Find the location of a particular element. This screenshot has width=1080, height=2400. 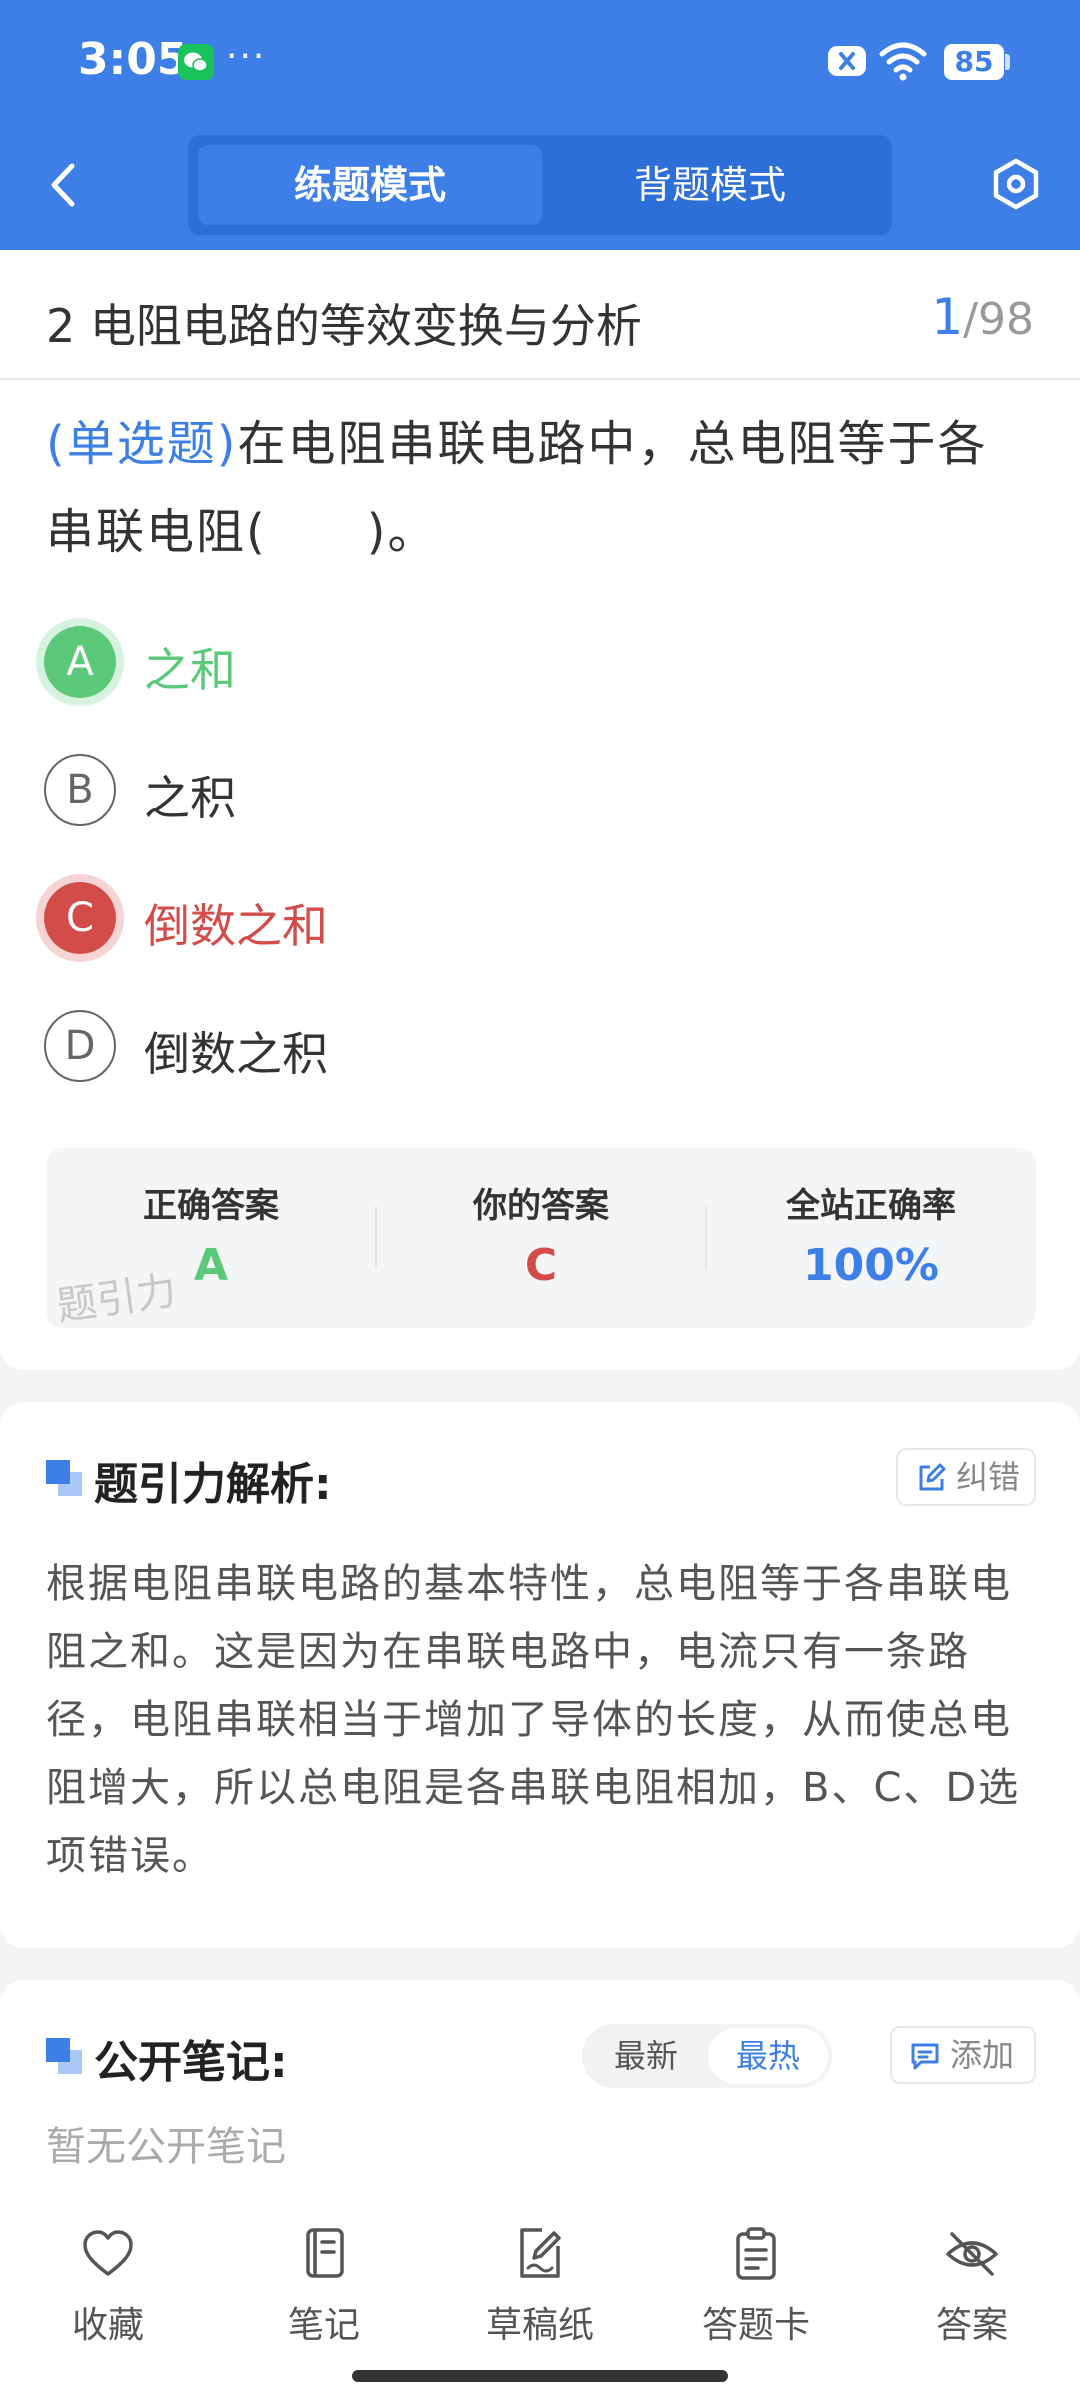

show-answer-label: 答案 is located at coordinates (971, 2325).